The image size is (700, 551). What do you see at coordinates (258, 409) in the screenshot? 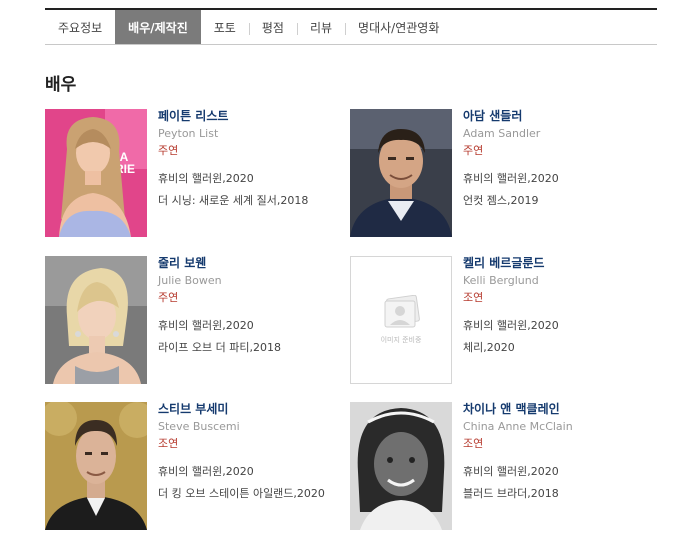
I see `actor-name-link: 스티브 부세미` at bounding box center [258, 409].